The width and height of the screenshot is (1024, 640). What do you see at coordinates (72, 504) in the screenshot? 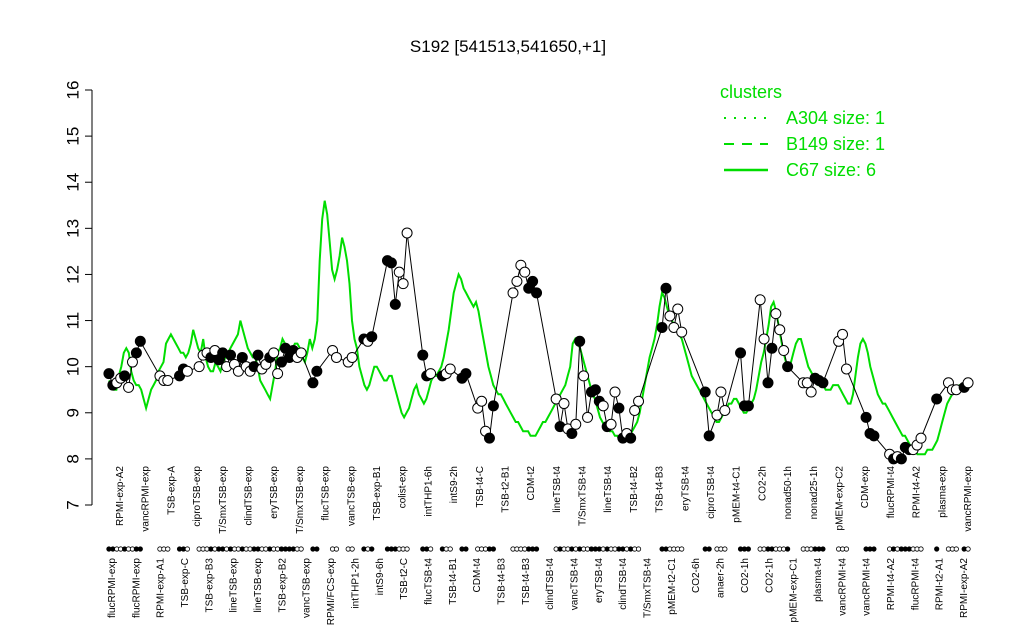
I see `y-tick-label: 7` at bounding box center [72, 504].